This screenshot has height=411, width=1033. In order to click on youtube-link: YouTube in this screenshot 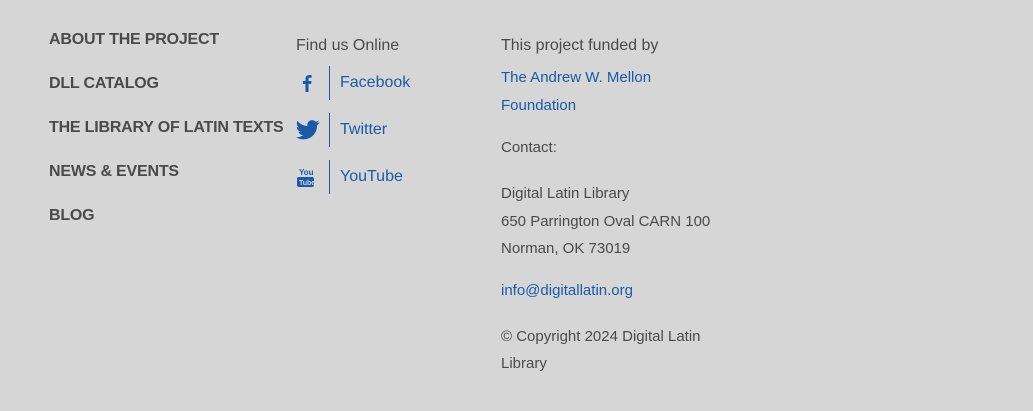, I will do `click(366, 177)`.